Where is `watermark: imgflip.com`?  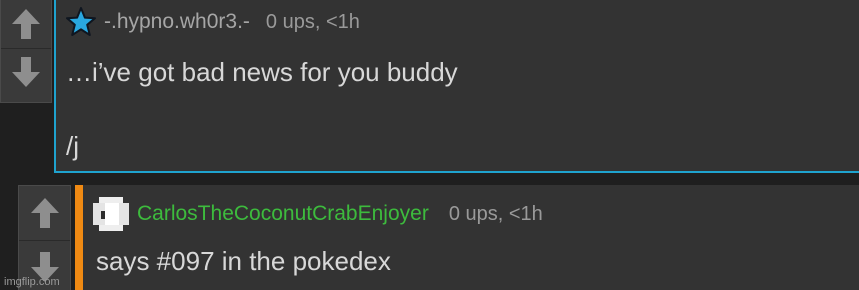
watermark: imgflip.com is located at coordinates (32, 282).